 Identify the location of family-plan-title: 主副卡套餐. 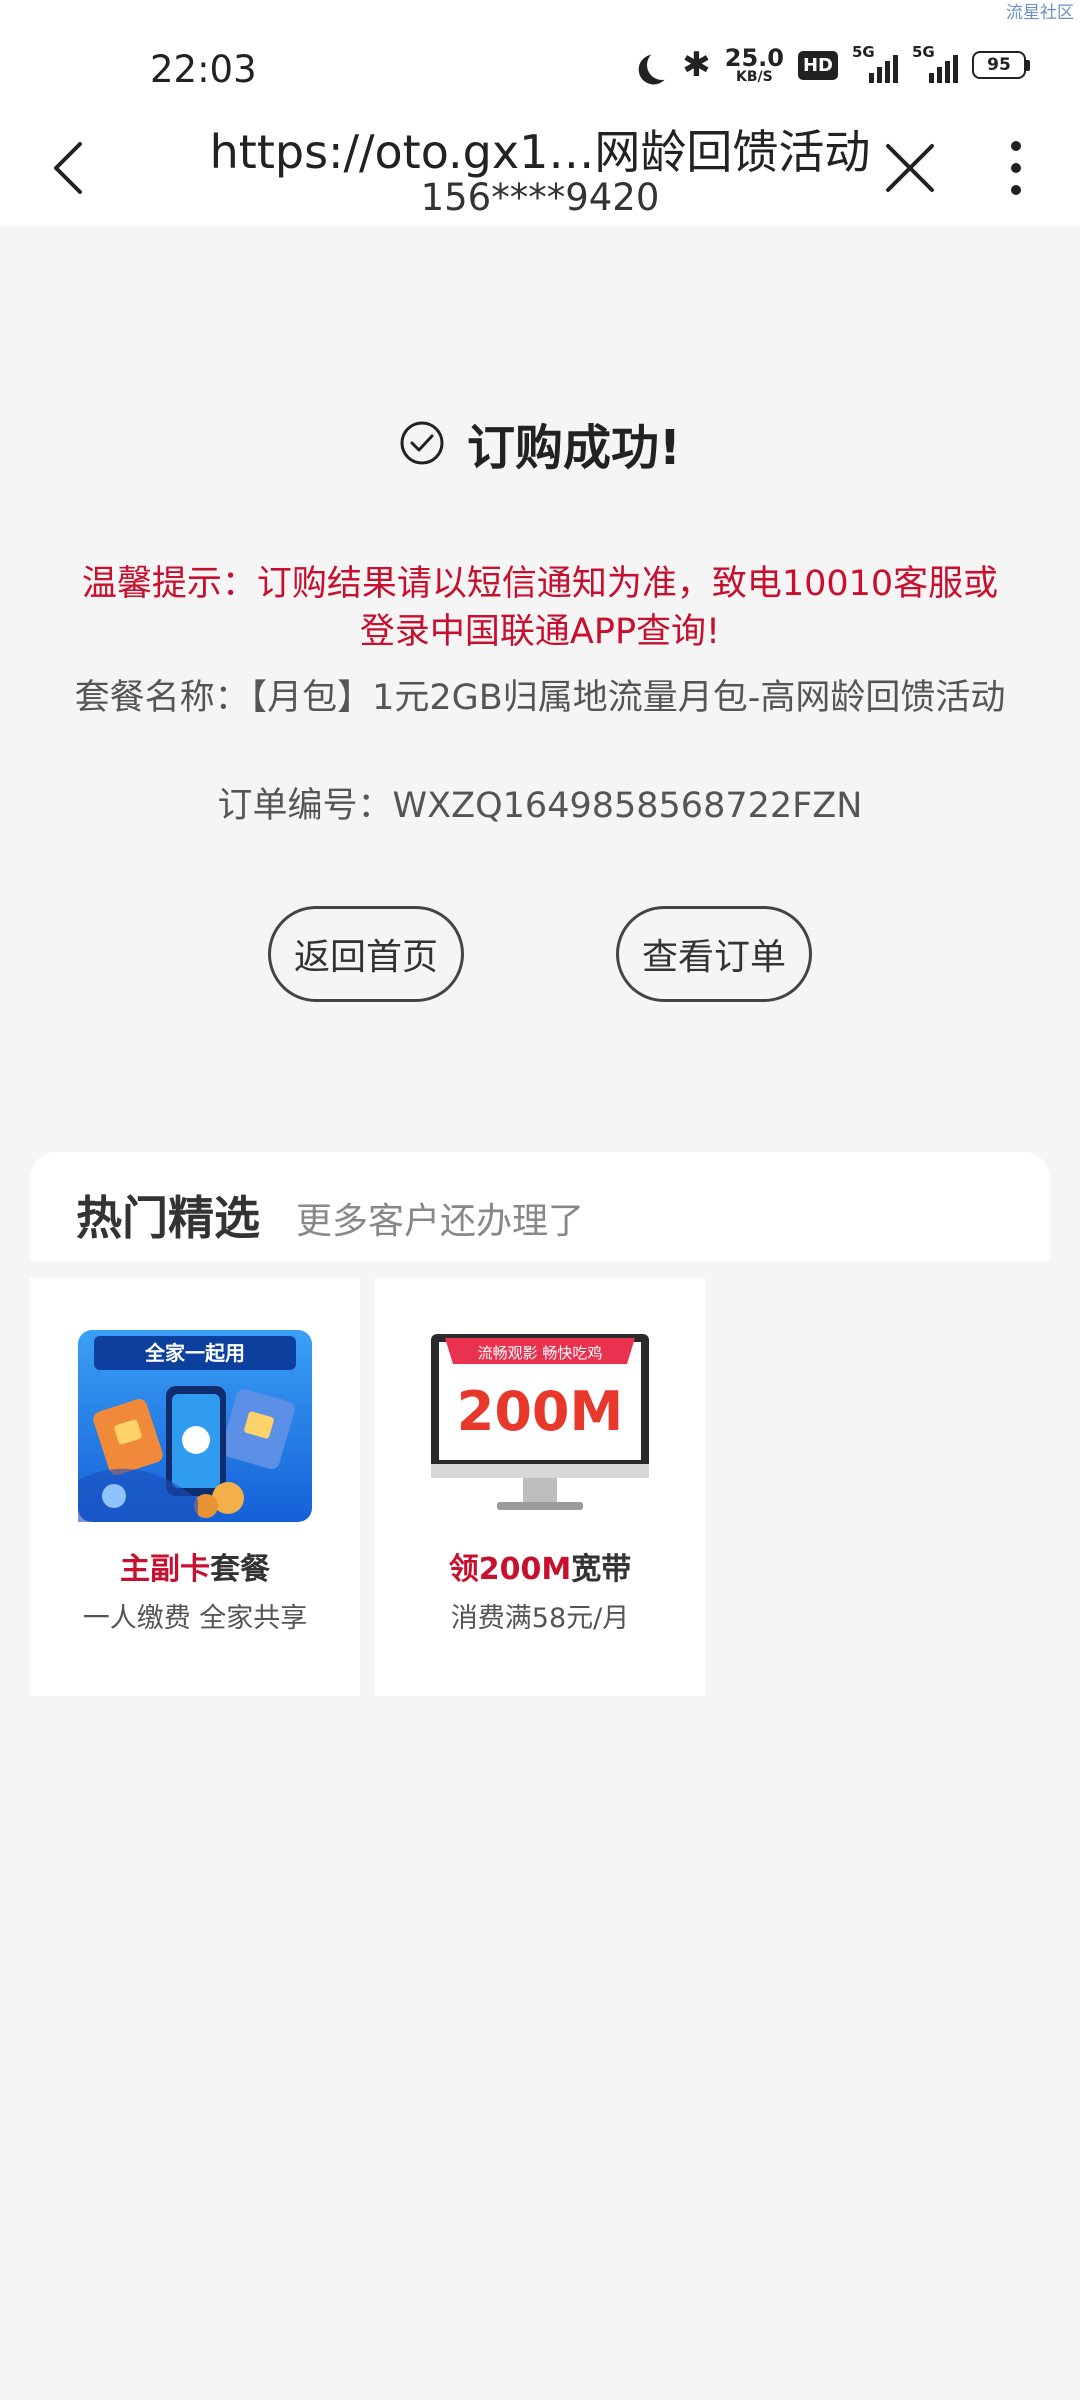
(195, 1566).